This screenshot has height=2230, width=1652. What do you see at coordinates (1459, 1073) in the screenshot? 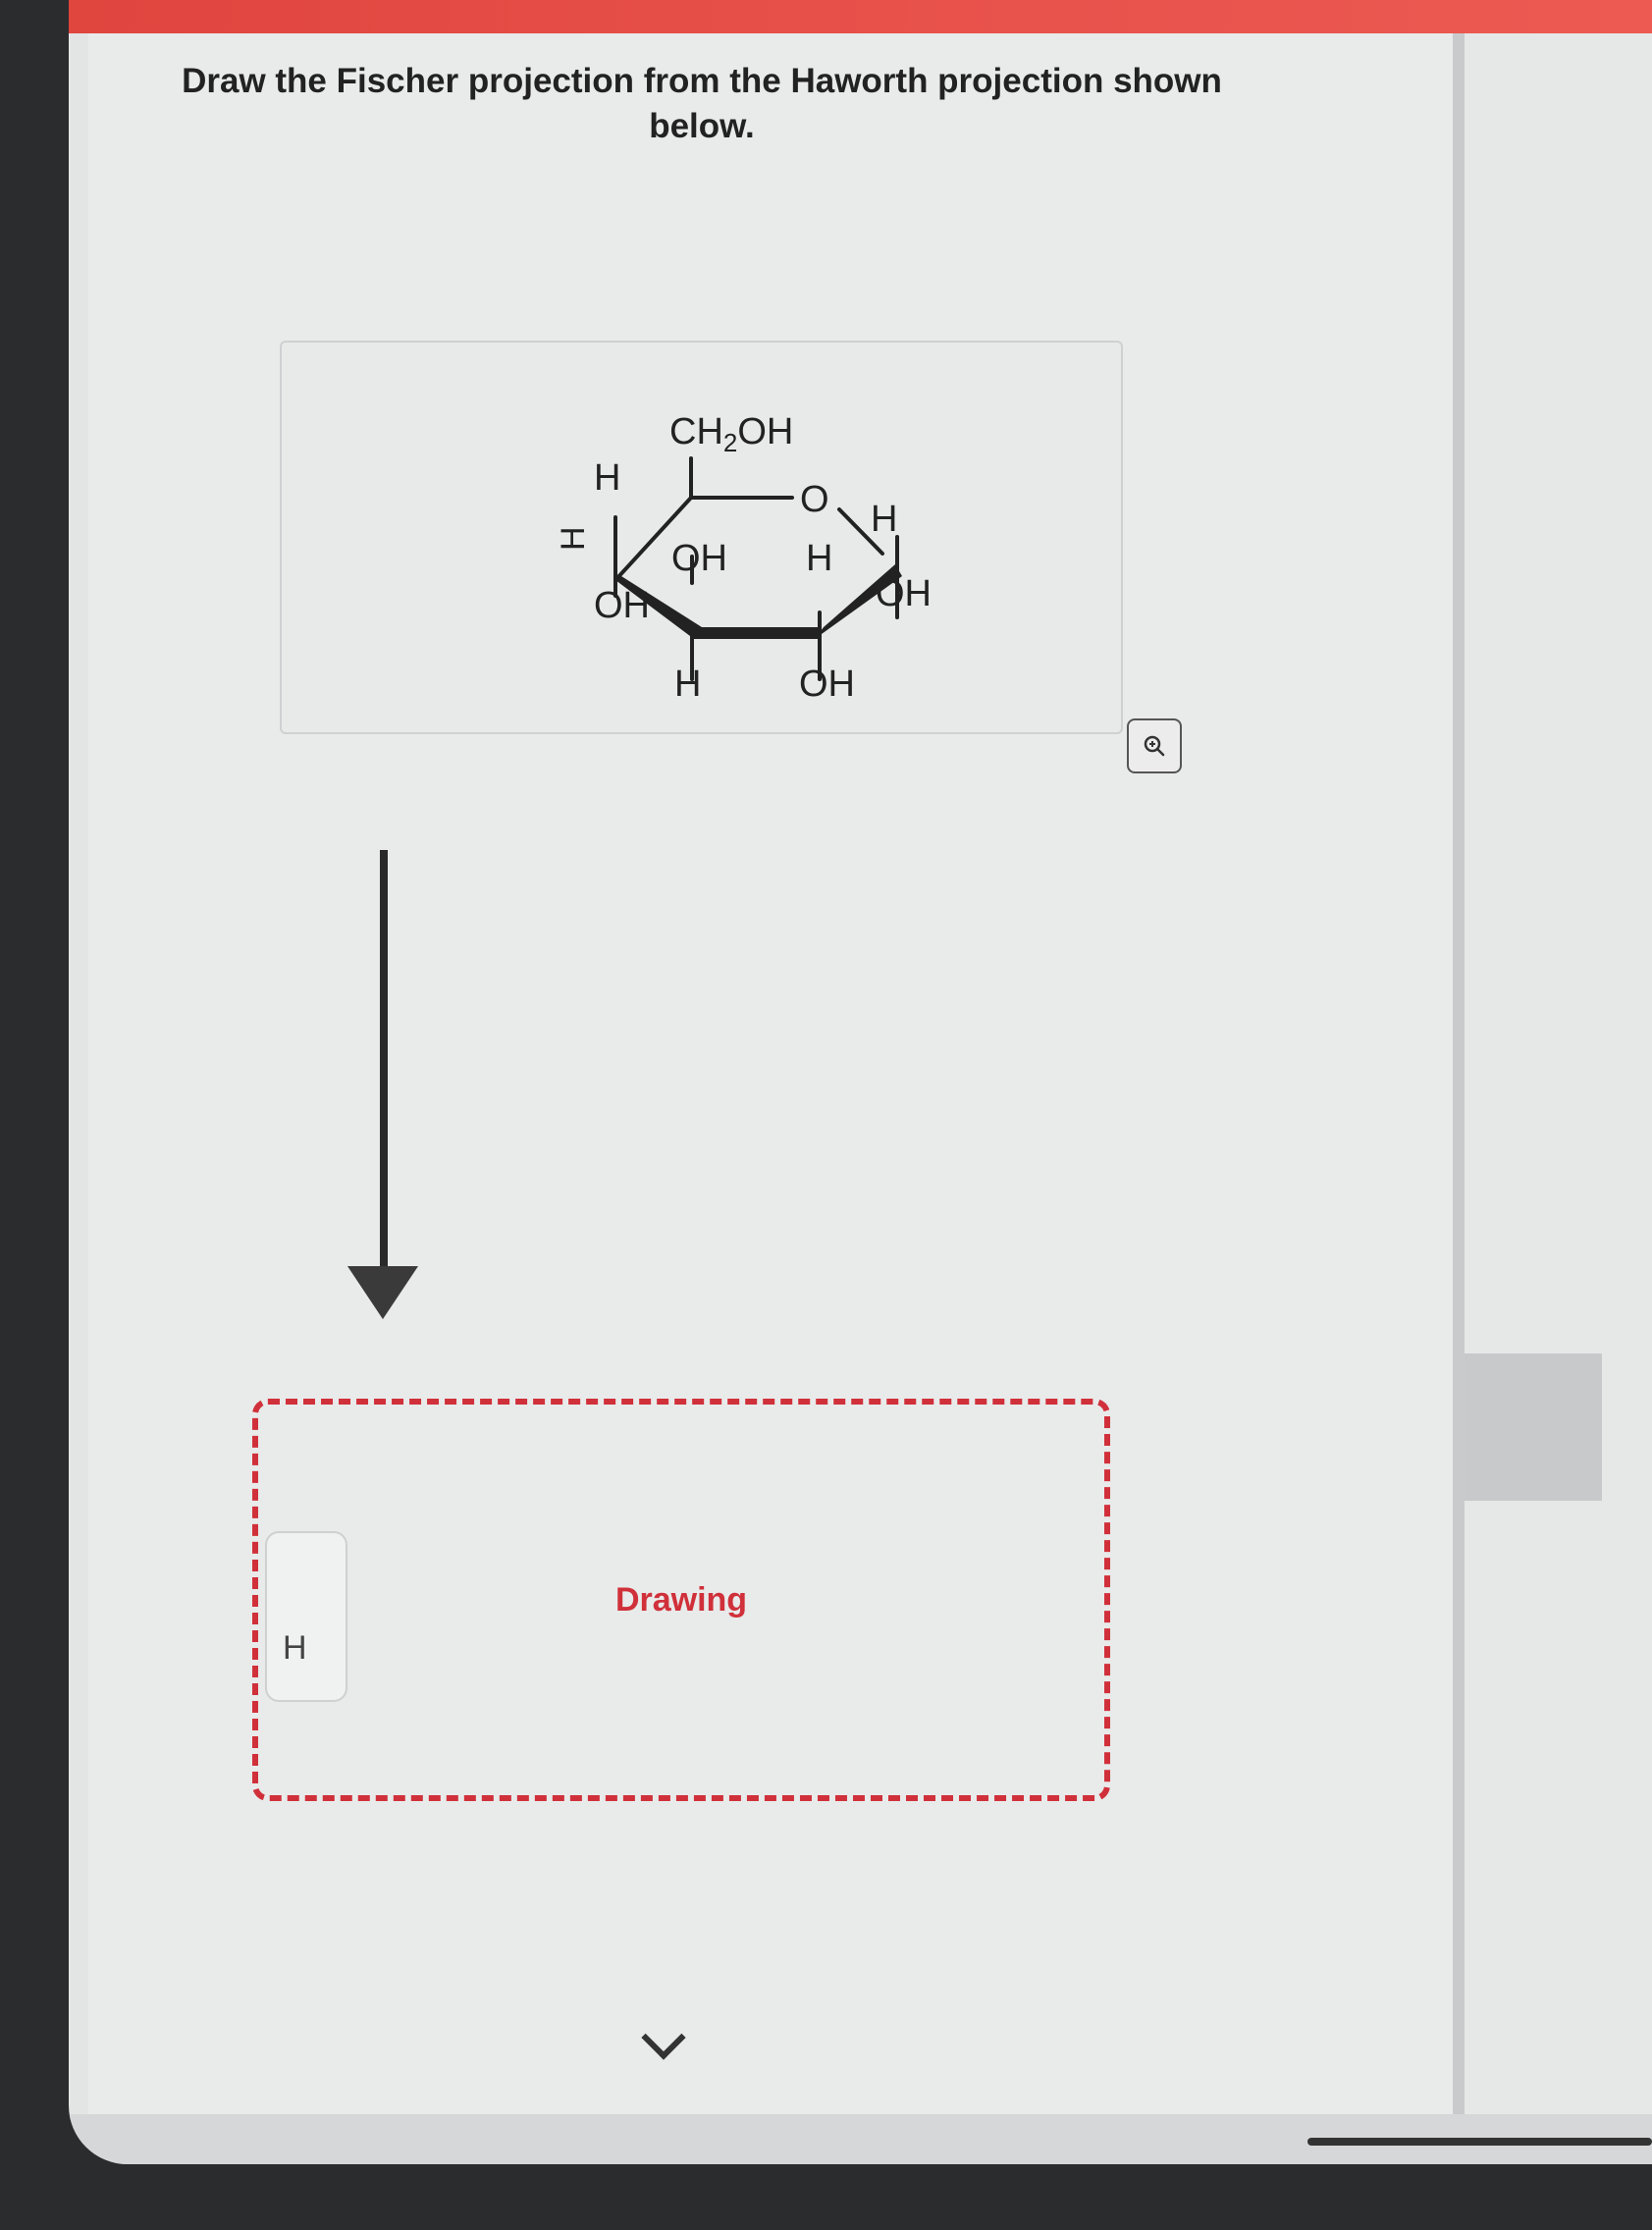
I see `panel-divider` at bounding box center [1459, 1073].